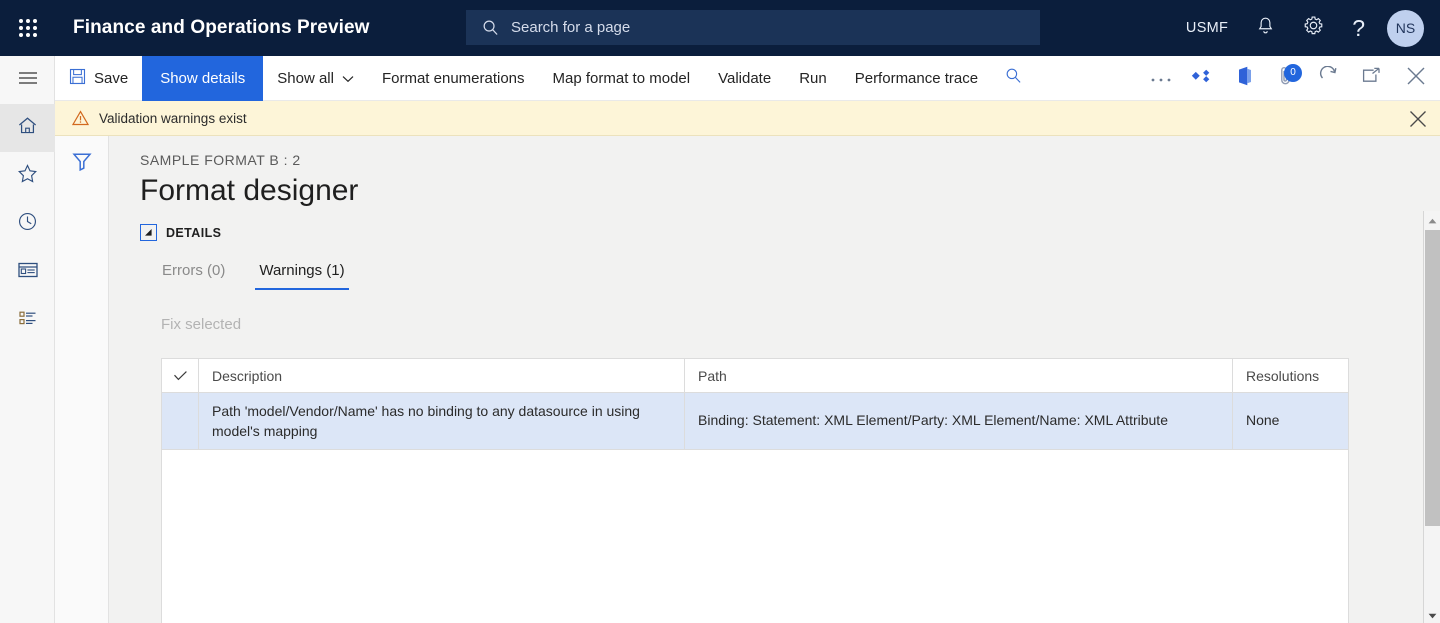 The image size is (1440, 623). I want to click on clock-icon, so click(27, 224).